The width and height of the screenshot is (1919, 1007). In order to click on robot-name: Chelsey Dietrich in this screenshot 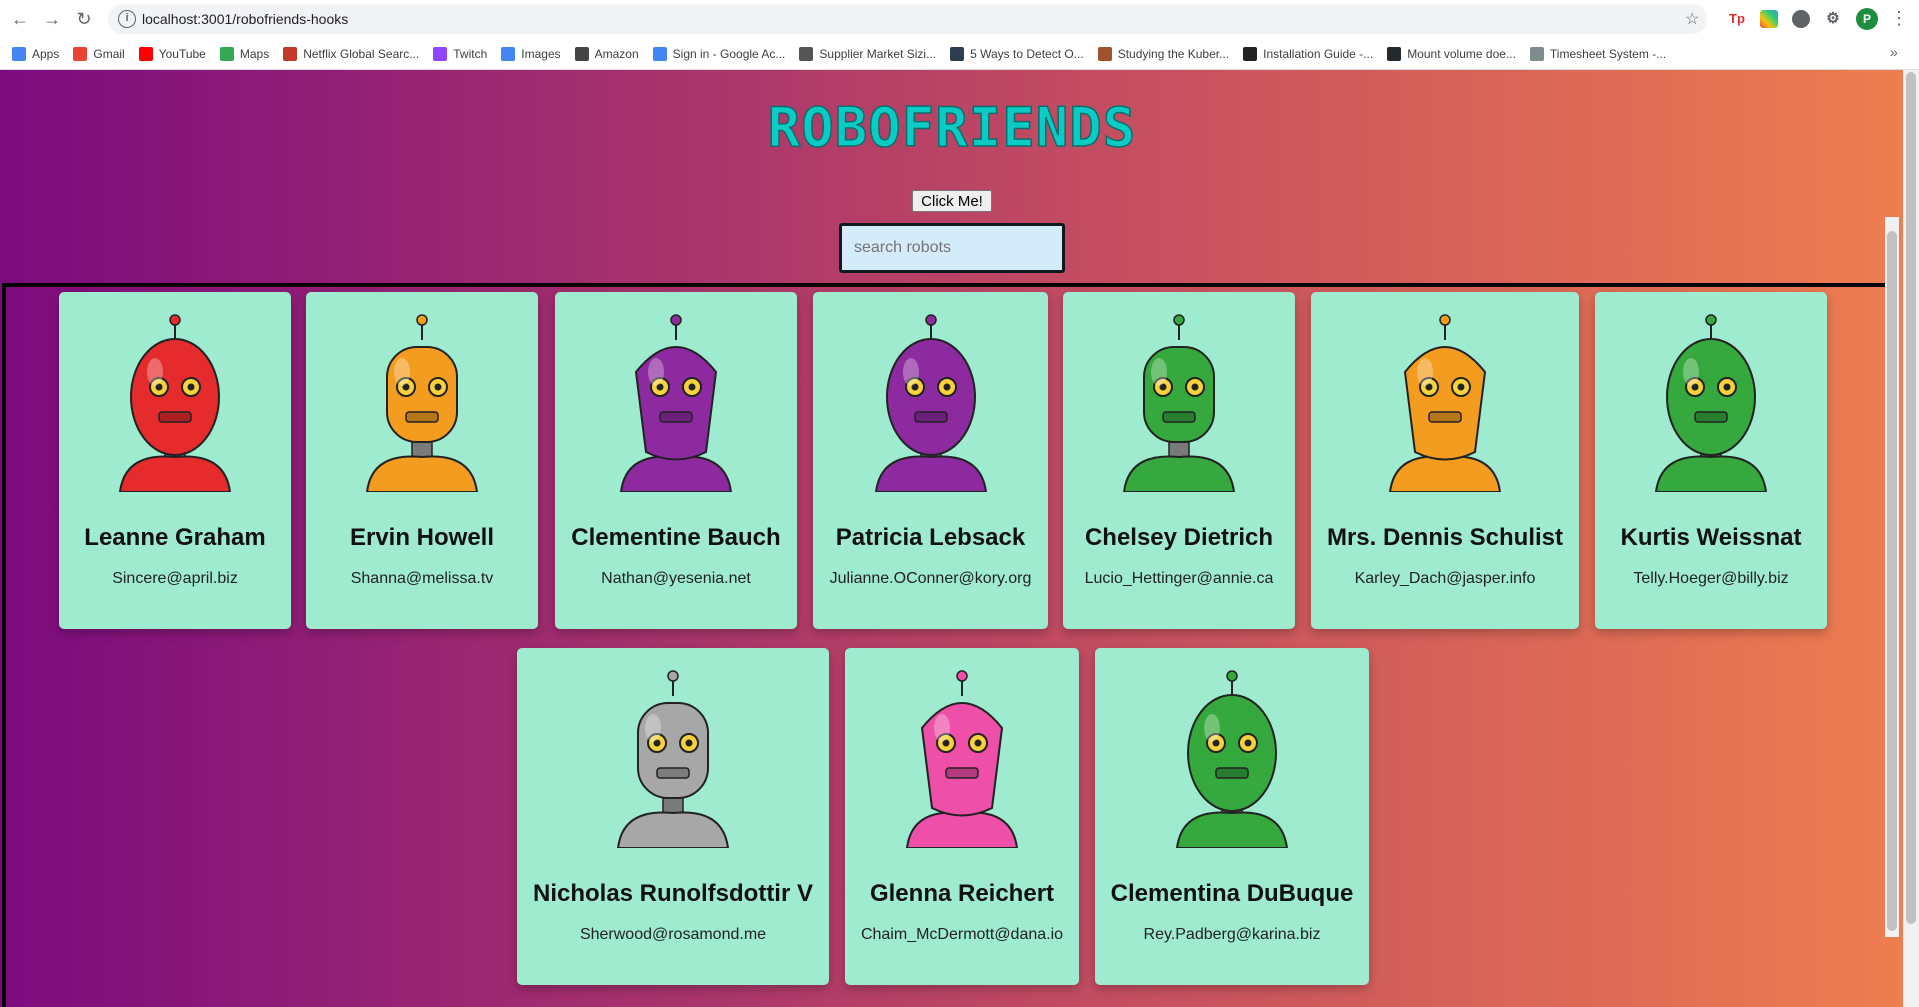, I will do `click(1179, 537)`.